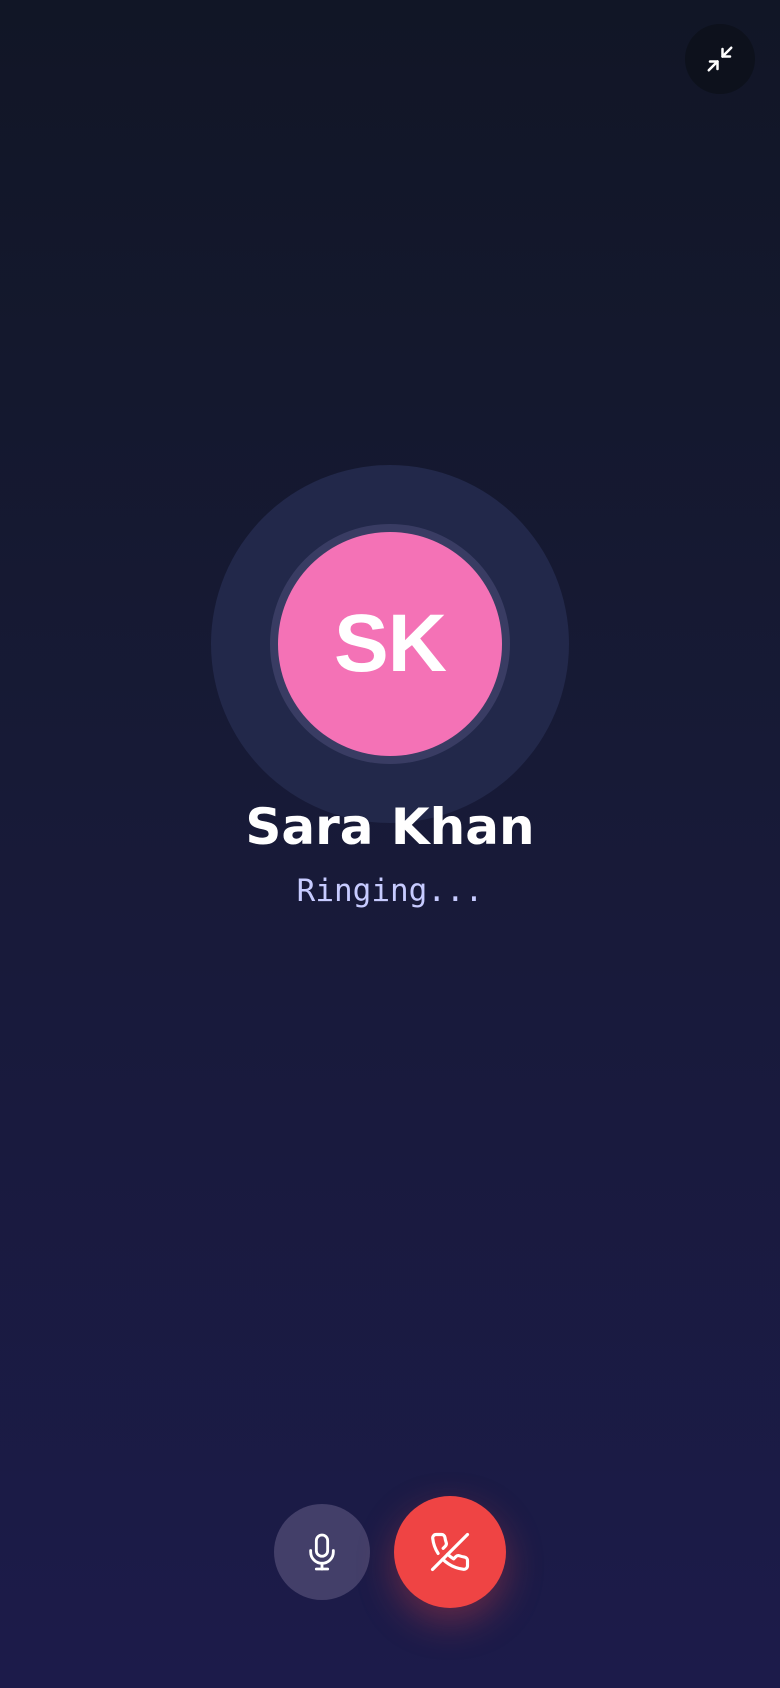 Image resolution: width=780 pixels, height=1688 pixels. I want to click on mute-button, so click(322, 1552).